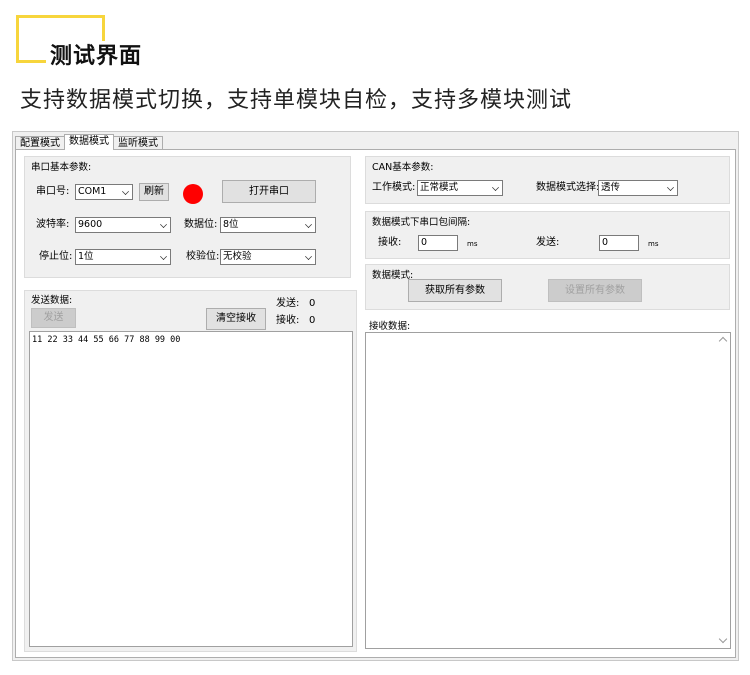  I want to click on port-status-indicator, so click(193, 194).